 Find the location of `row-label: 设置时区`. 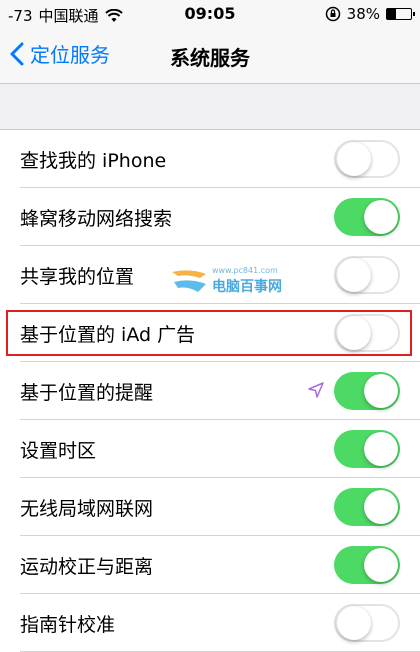

row-label: 设置时区 is located at coordinates (58, 451).